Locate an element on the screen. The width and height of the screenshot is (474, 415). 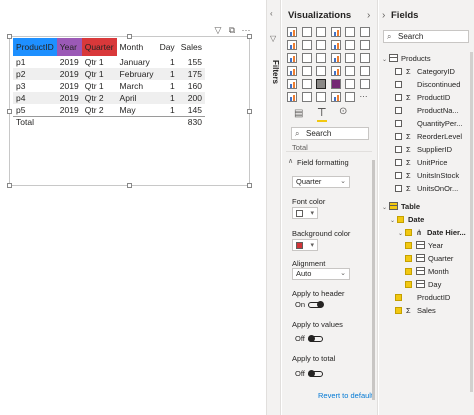
field-select-dropdown: Quarter ⌄ is located at coordinates (321, 182).